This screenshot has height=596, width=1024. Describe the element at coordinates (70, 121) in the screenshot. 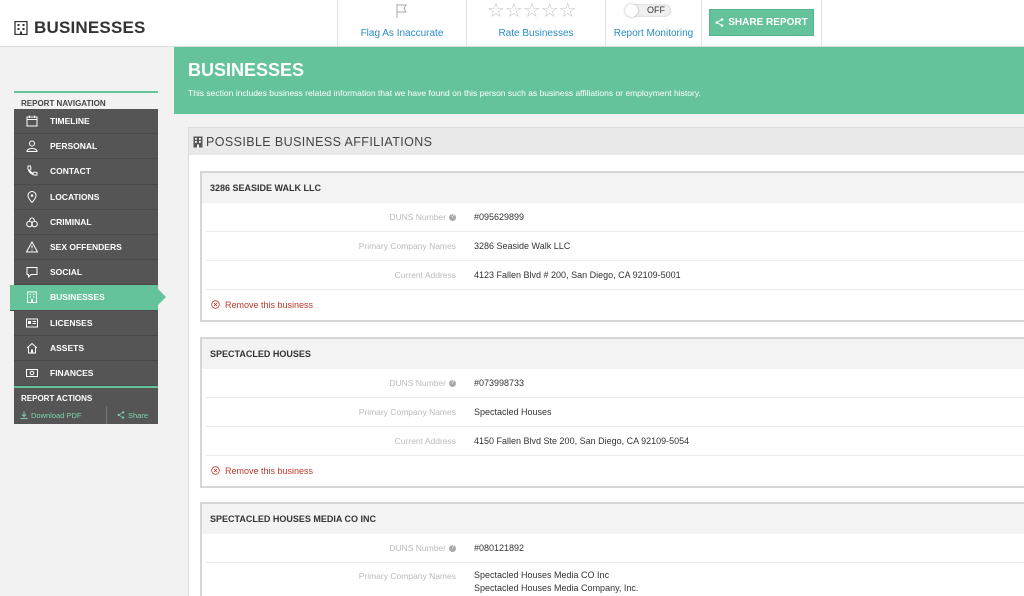

I see `sidebar-item-label: TIMELINE` at that location.